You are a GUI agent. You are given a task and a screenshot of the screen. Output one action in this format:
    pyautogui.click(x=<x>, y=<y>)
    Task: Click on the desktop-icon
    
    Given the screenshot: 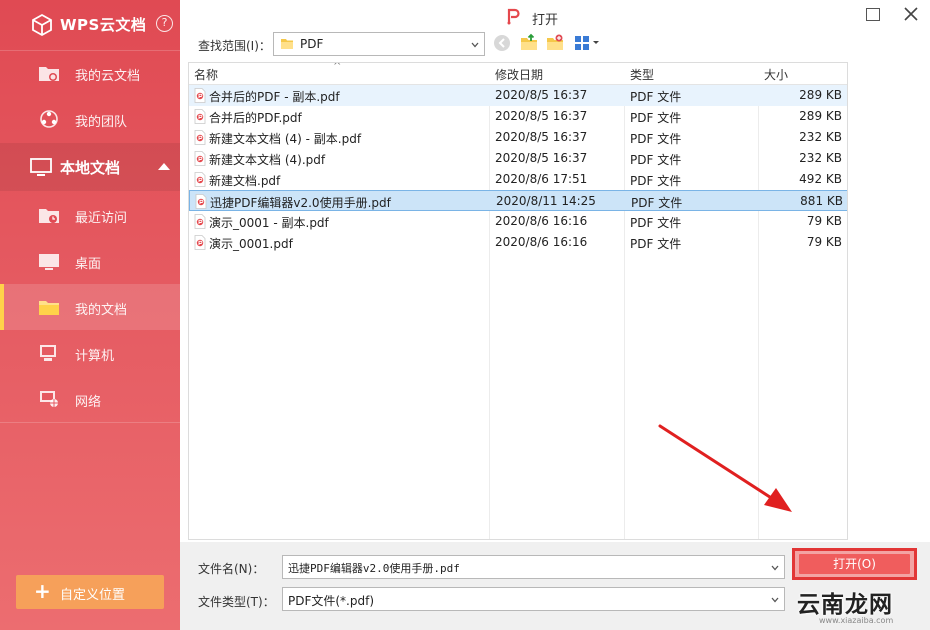 What is the action you would take?
    pyautogui.click(x=49, y=262)
    